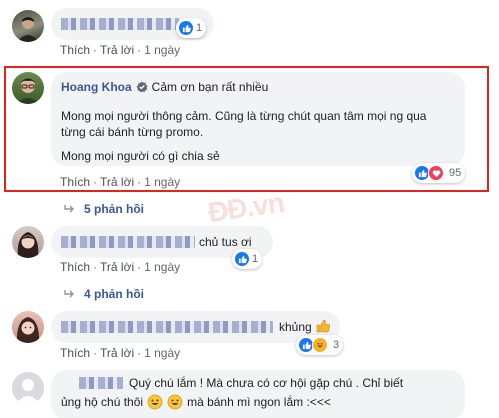 The width and height of the screenshot is (499, 418). I want to click on comment-text-line: mà bánh mì ngon lắm :<<<, so click(259, 402).